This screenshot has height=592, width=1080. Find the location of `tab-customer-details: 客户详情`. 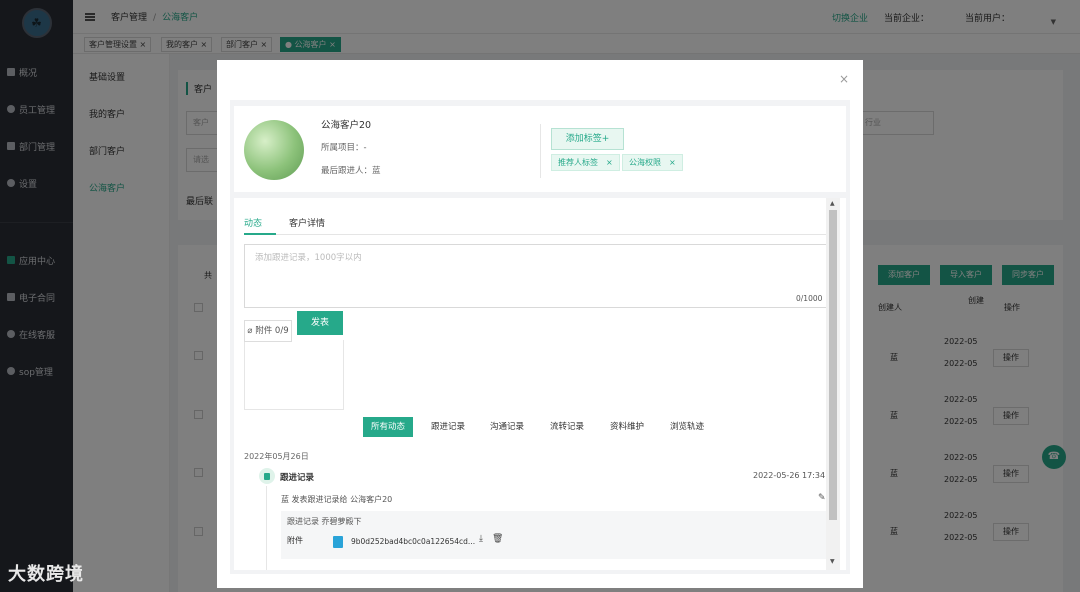

tab-customer-details: 客户详情 is located at coordinates (307, 222).